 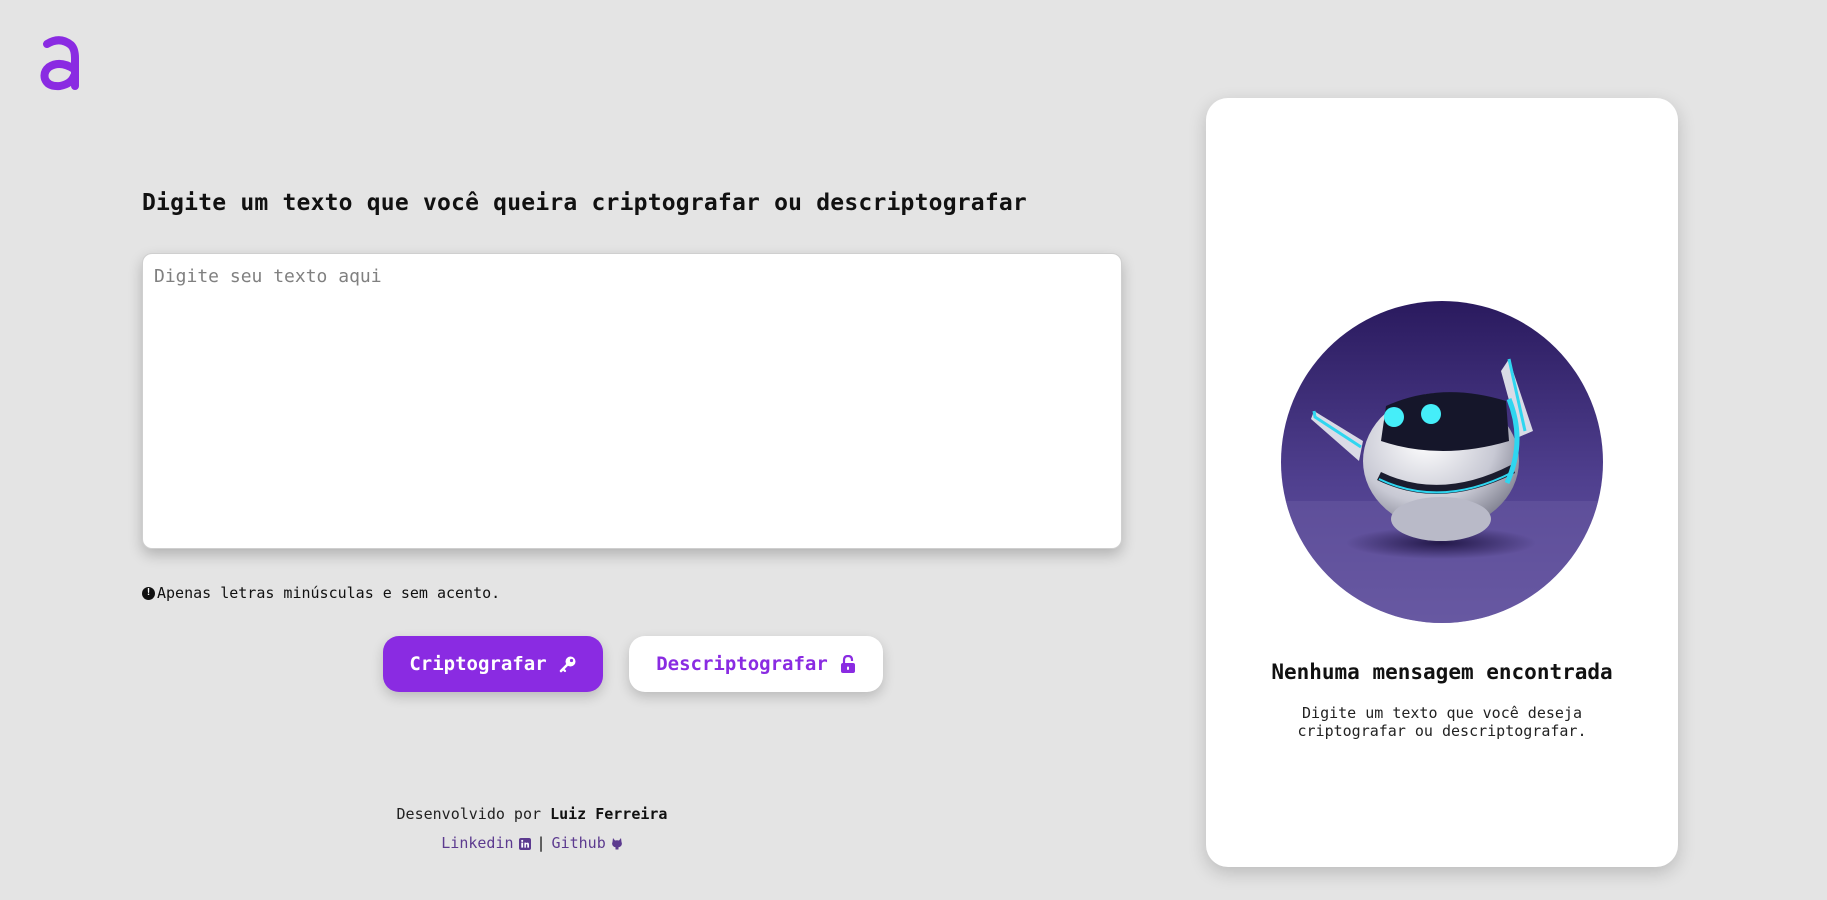 I want to click on logo-icon, so click(x=59, y=63).